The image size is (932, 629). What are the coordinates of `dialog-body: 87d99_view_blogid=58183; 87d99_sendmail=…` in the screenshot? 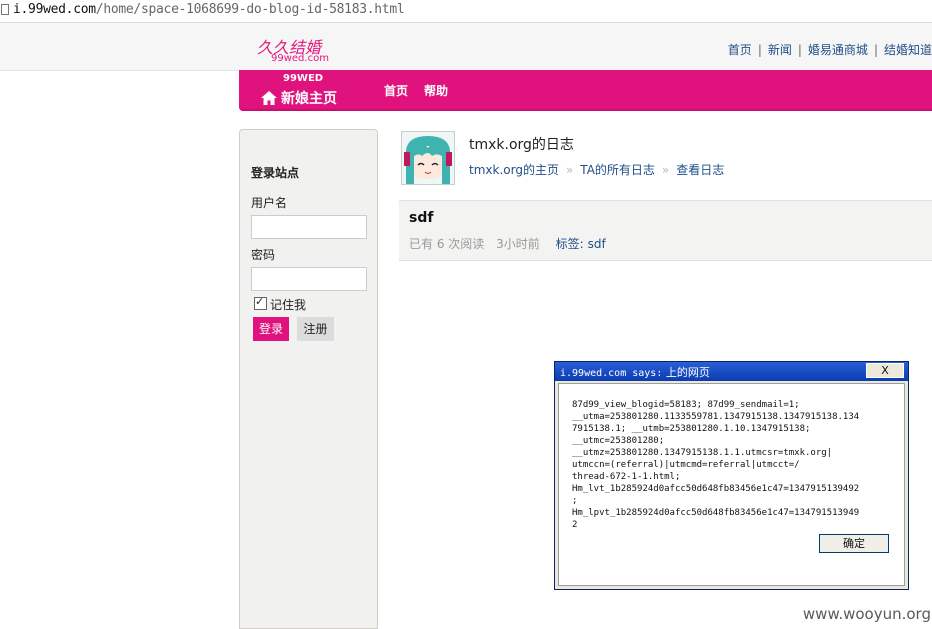 It's located at (731, 484).